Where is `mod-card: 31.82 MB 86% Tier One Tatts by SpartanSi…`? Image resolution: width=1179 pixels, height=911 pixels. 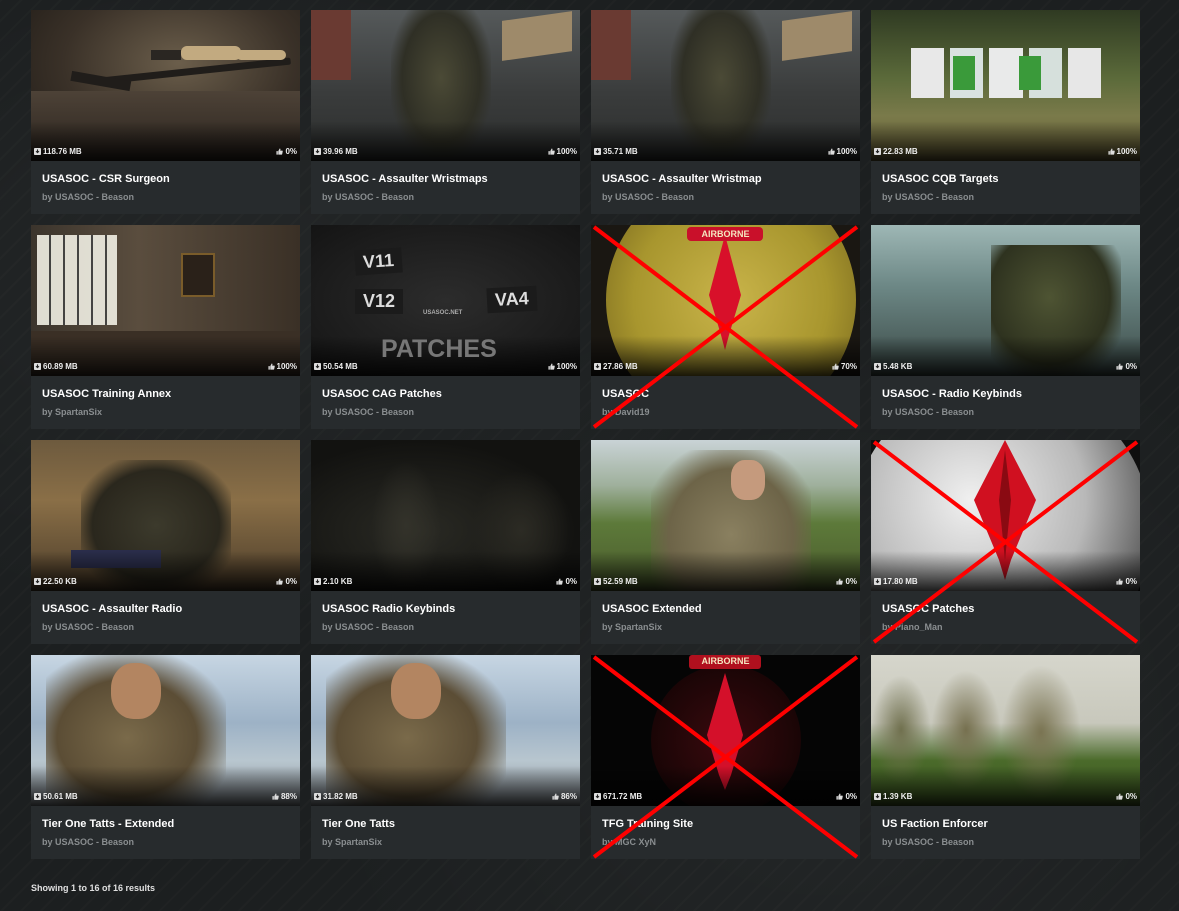 mod-card: 31.82 MB 86% Tier One Tatts by SpartanSi… is located at coordinates (445, 757).